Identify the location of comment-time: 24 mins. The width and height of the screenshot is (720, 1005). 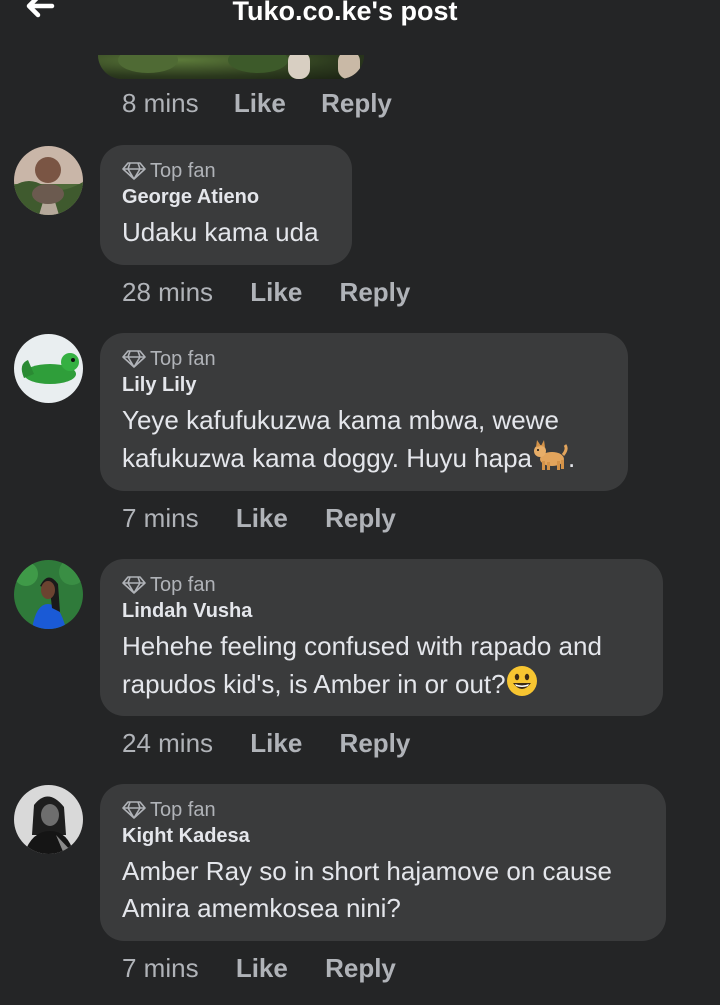
(168, 743).